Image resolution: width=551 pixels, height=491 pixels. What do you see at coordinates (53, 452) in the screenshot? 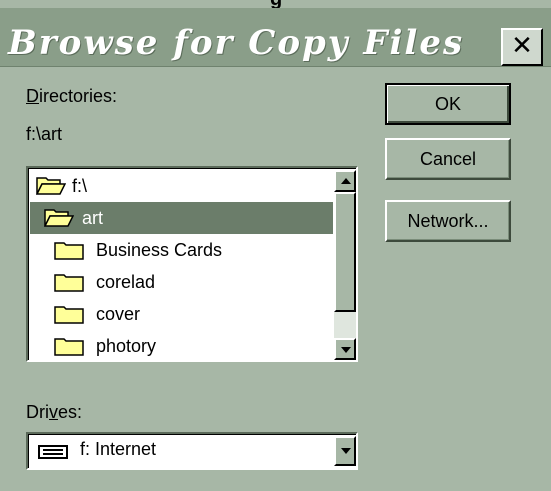
I see `network-drive-icon` at bounding box center [53, 452].